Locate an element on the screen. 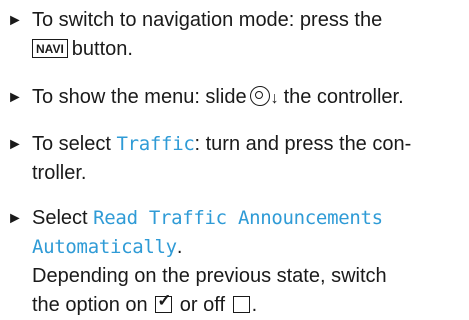 The image size is (469, 320). menu-item-traffic: Traffic is located at coordinates (155, 144).